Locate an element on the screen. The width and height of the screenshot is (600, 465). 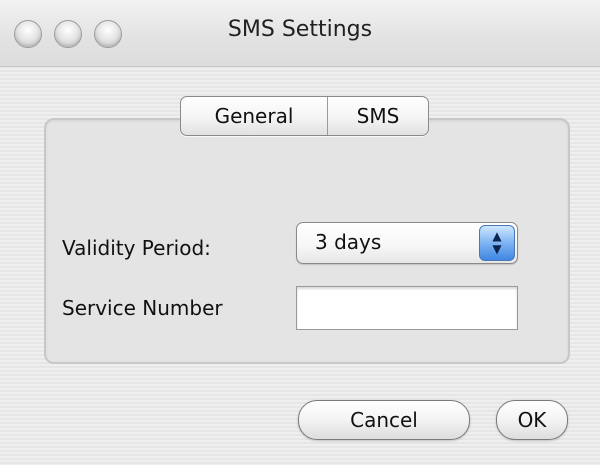
title-bar: SMS Settings is located at coordinates (300, 33).